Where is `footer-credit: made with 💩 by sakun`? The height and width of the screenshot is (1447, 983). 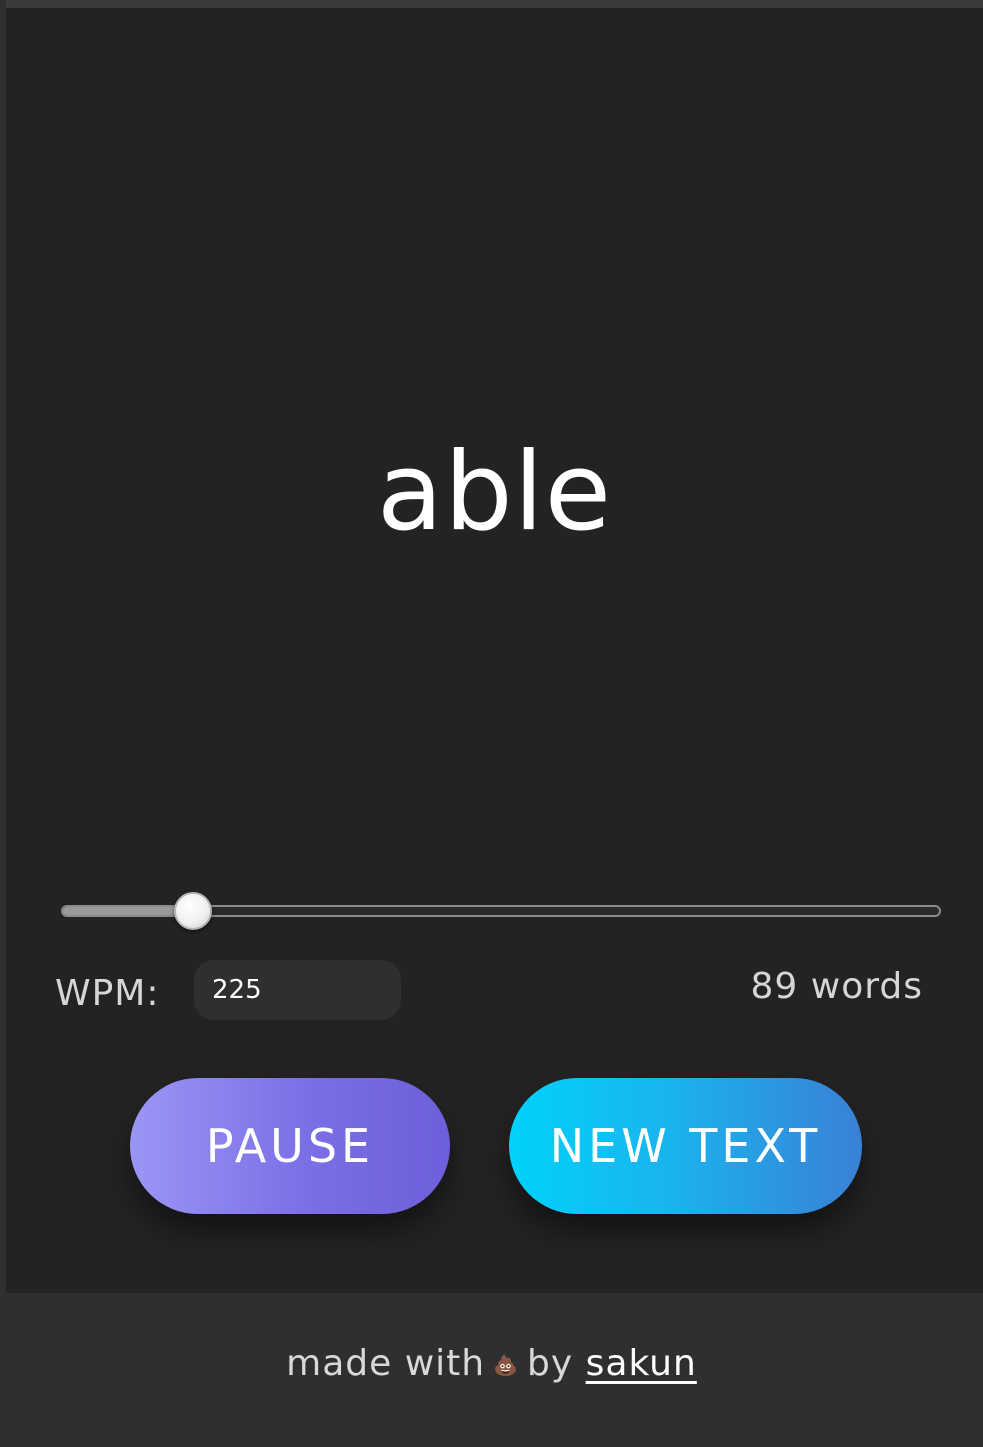
footer-credit: made with 💩 by sakun is located at coordinates (491, 1363).